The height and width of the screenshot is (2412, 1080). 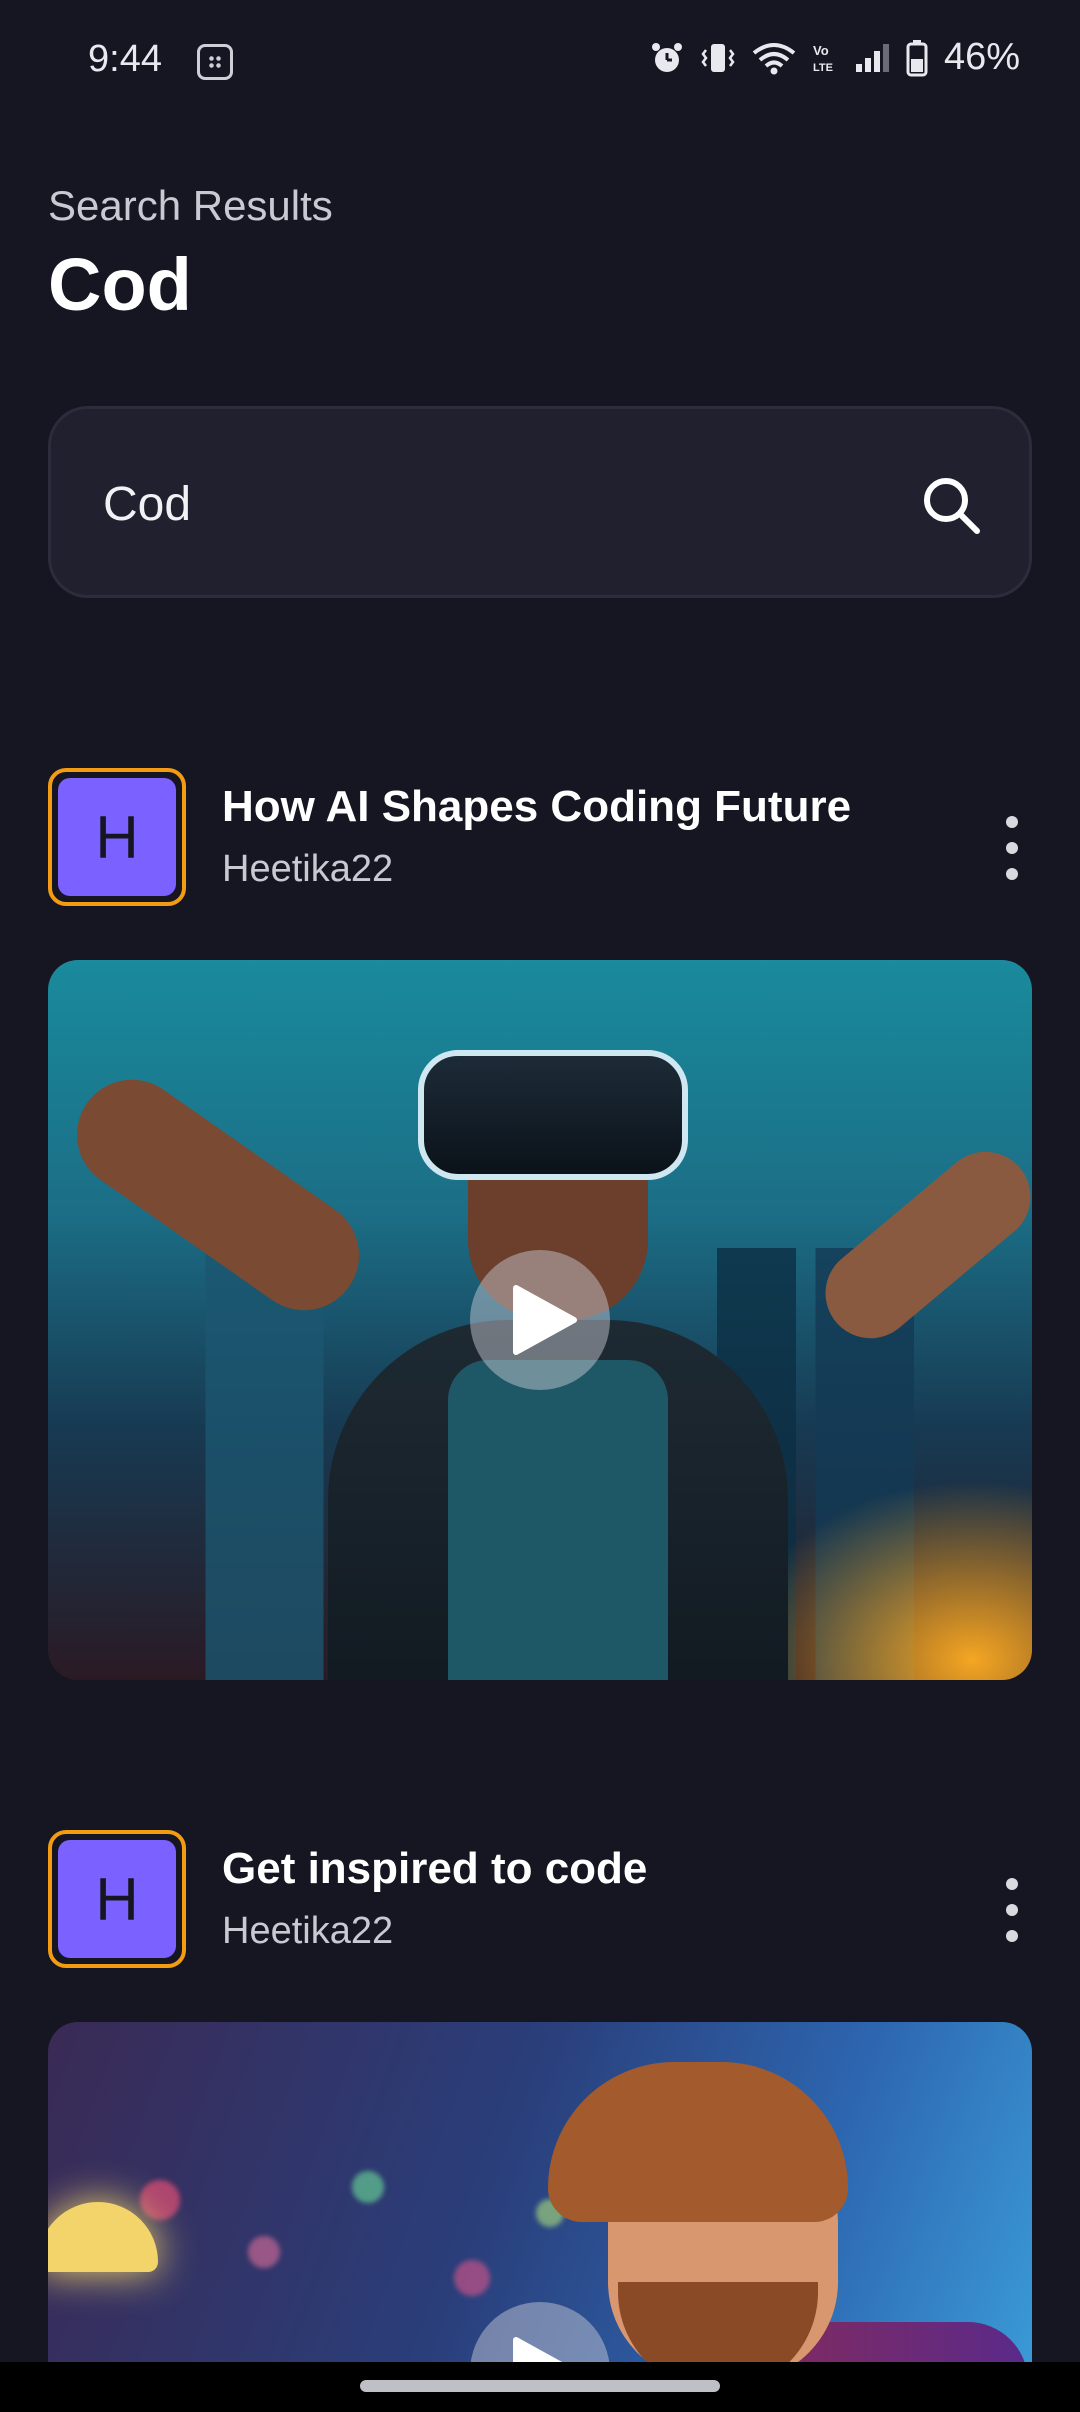 What do you see at coordinates (951, 505) in the screenshot?
I see `search-icon` at bounding box center [951, 505].